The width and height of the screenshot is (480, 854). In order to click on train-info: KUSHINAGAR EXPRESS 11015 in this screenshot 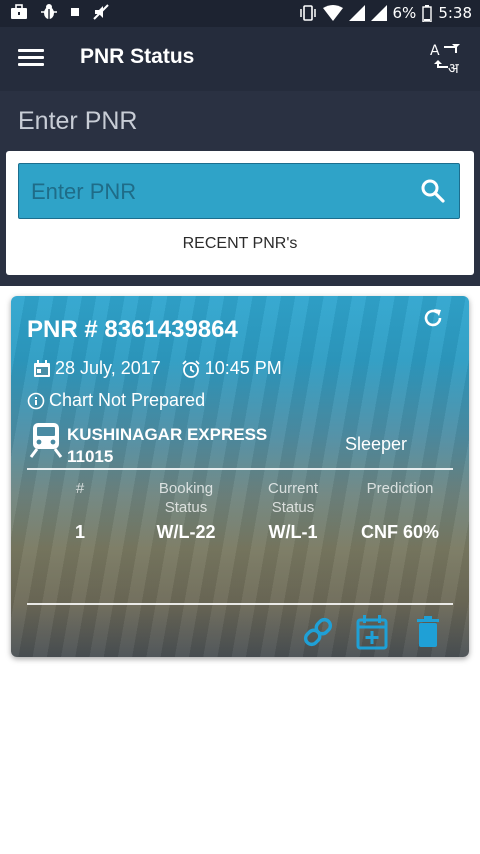, I will do `click(167, 446)`.